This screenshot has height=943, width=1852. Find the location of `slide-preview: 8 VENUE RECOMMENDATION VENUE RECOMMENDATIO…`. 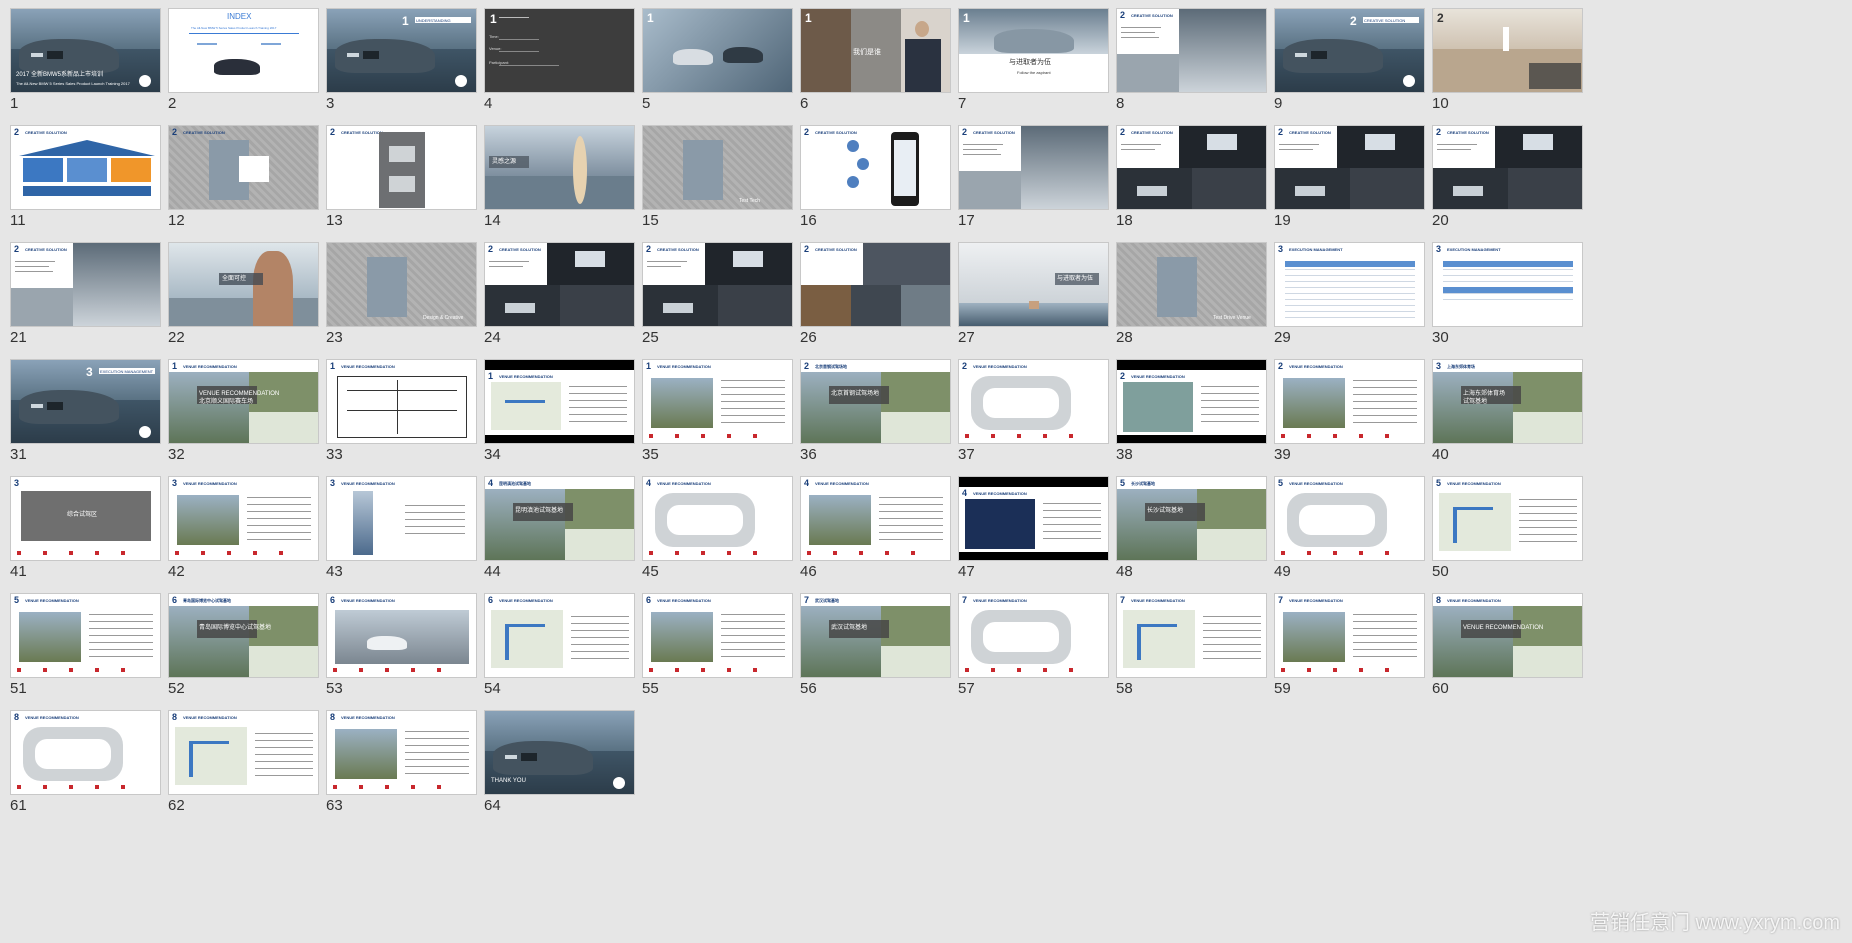

slide-preview: 8 VENUE RECOMMENDATION VENUE RECOMMENDATIO… is located at coordinates (1507, 635).